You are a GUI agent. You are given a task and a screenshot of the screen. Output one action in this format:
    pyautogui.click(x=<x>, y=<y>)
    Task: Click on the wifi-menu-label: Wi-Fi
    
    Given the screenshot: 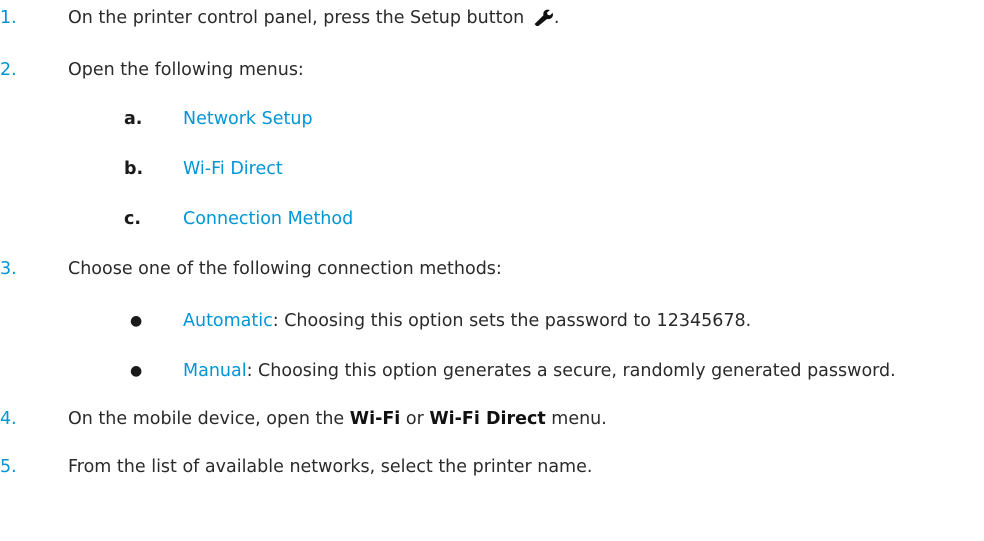 What is the action you would take?
    pyautogui.click(x=375, y=419)
    